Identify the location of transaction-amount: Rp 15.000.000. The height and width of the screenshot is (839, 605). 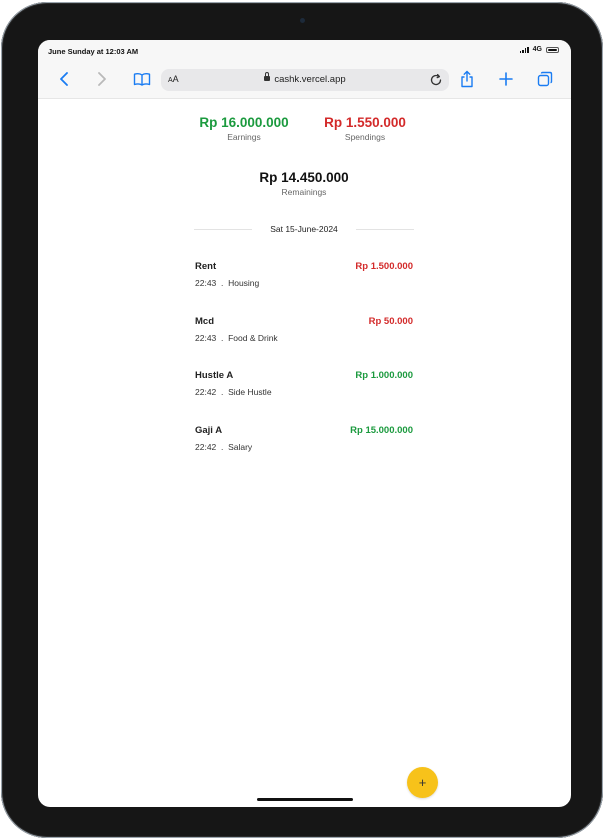
(381, 430).